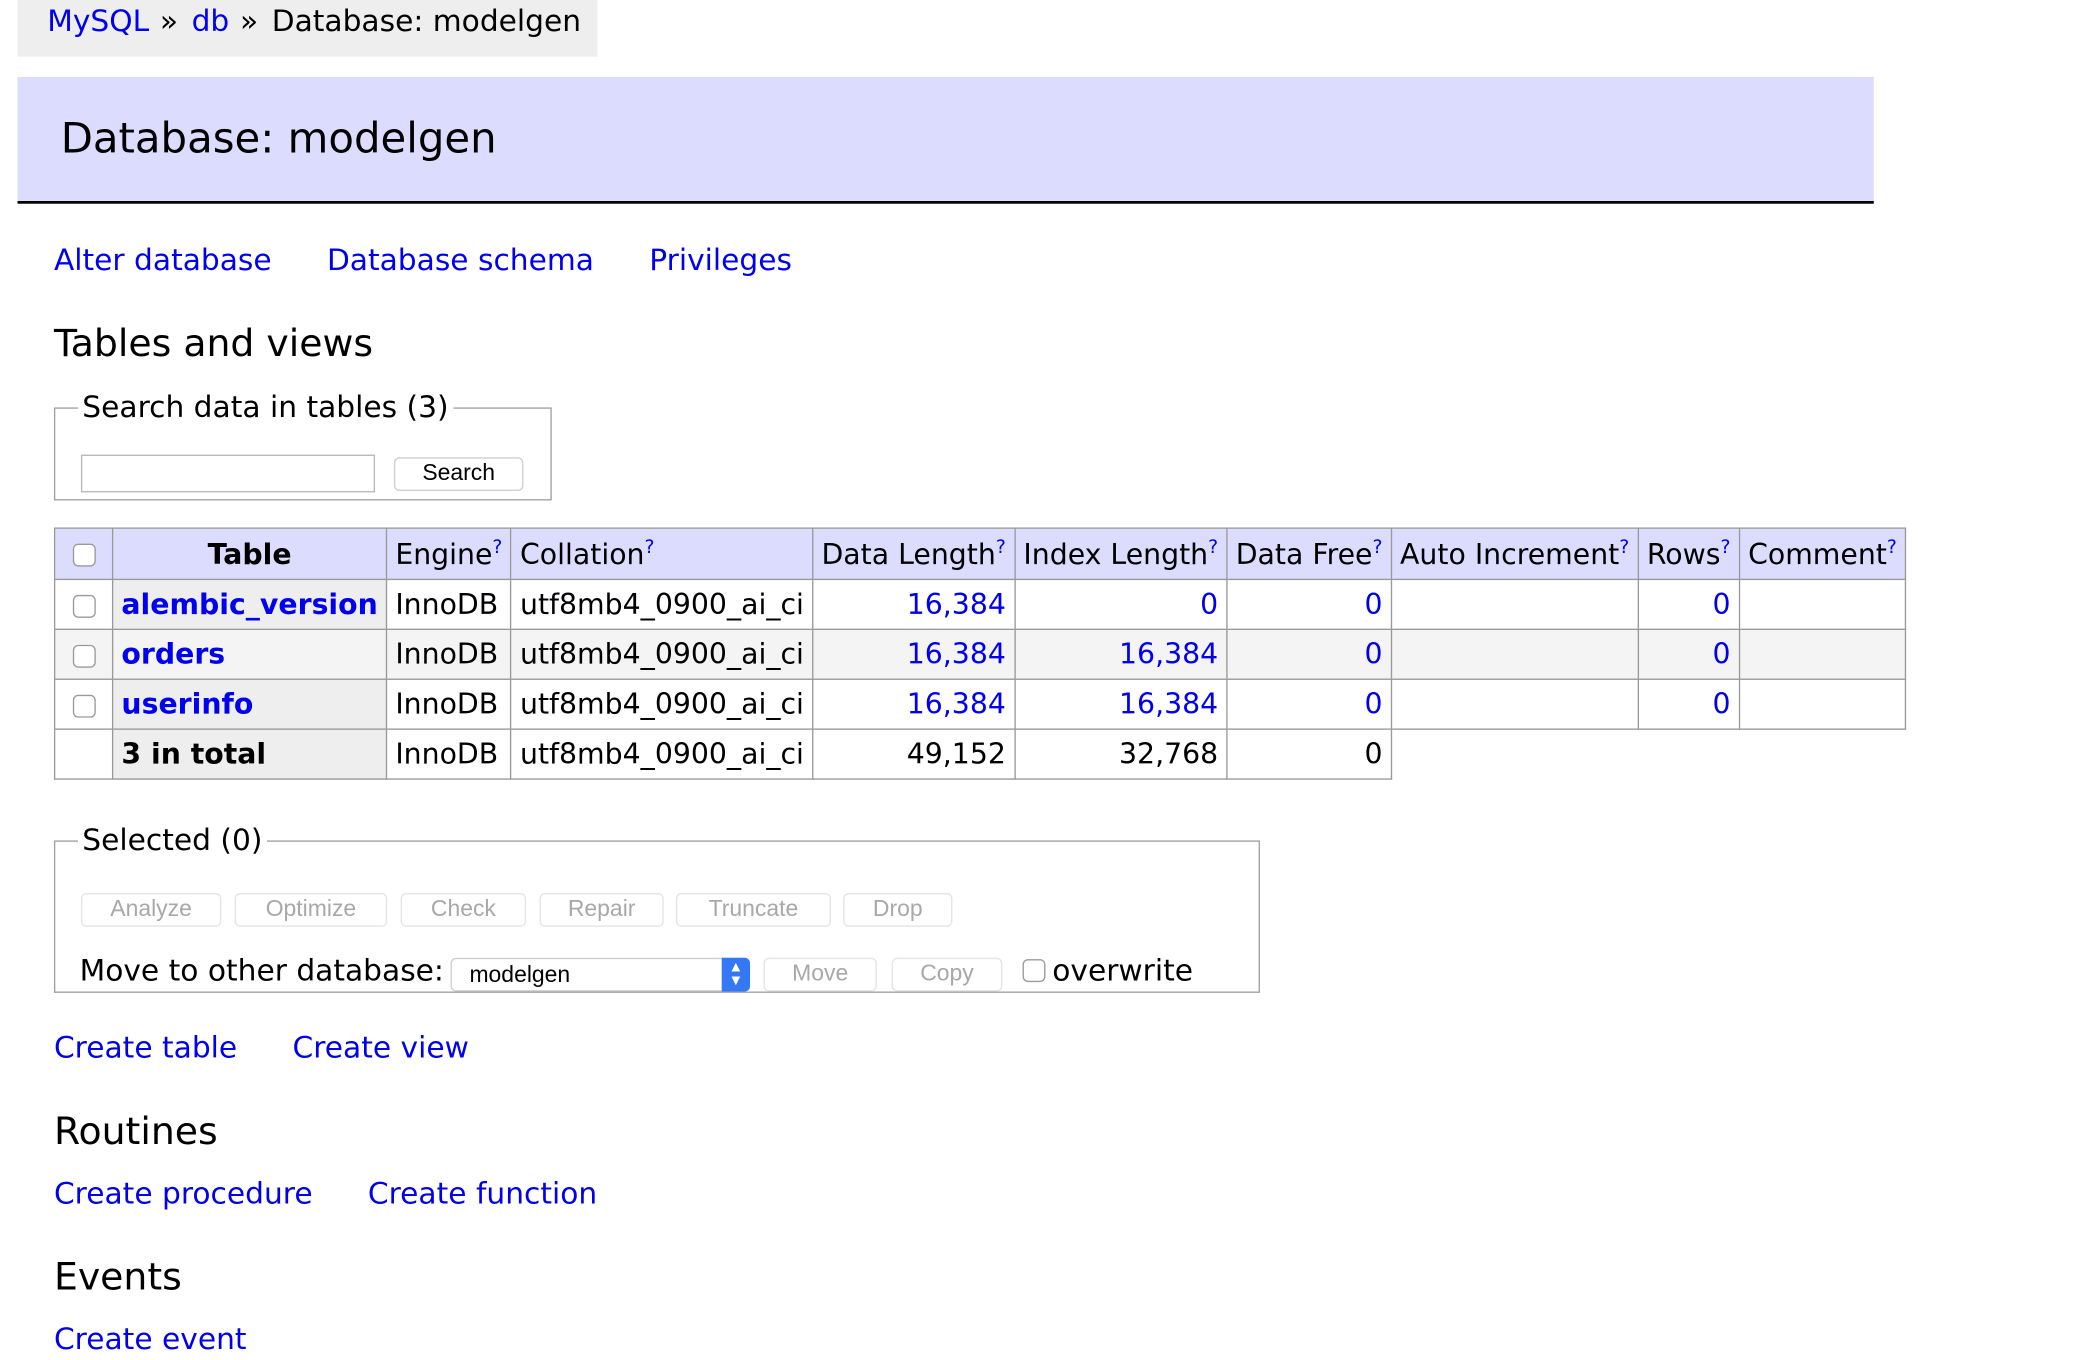 The height and width of the screenshot is (1360, 2084). What do you see at coordinates (84, 555) in the screenshot?
I see `select-all-checkbox` at bounding box center [84, 555].